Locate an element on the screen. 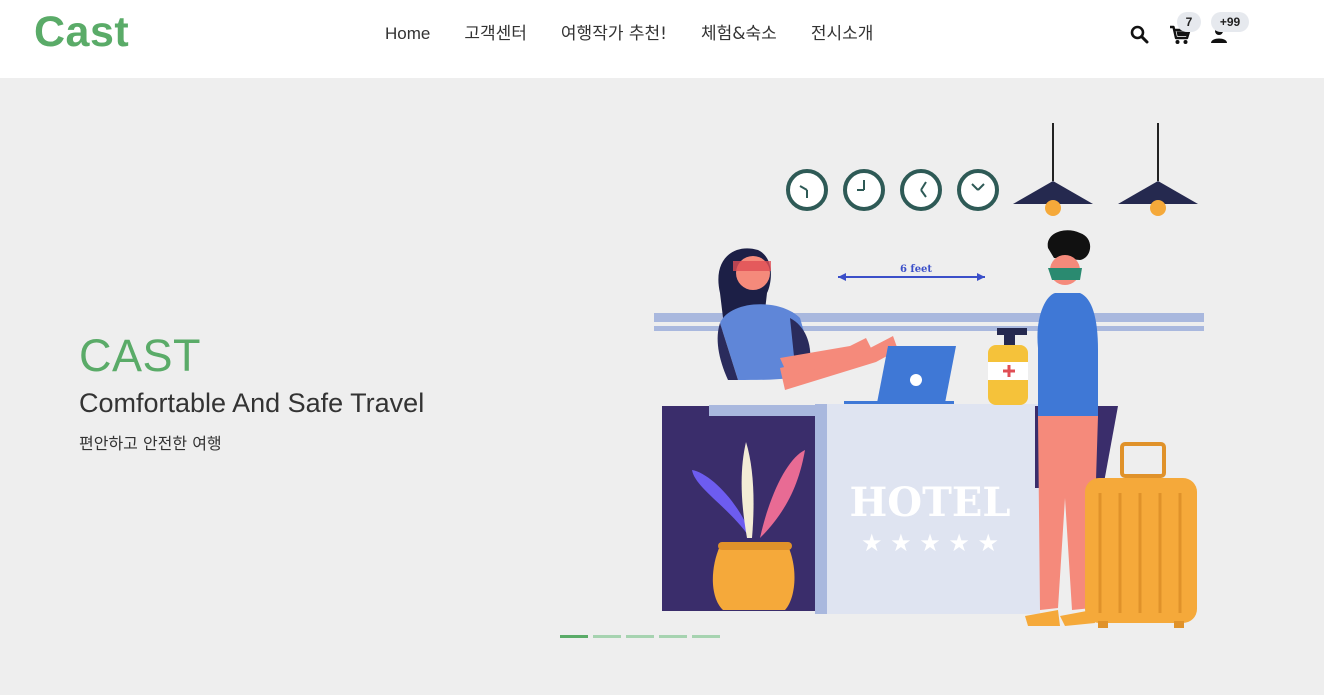 The image size is (1324, 695). hotel-sign: HOTEL is located at coordinates (929, 502).